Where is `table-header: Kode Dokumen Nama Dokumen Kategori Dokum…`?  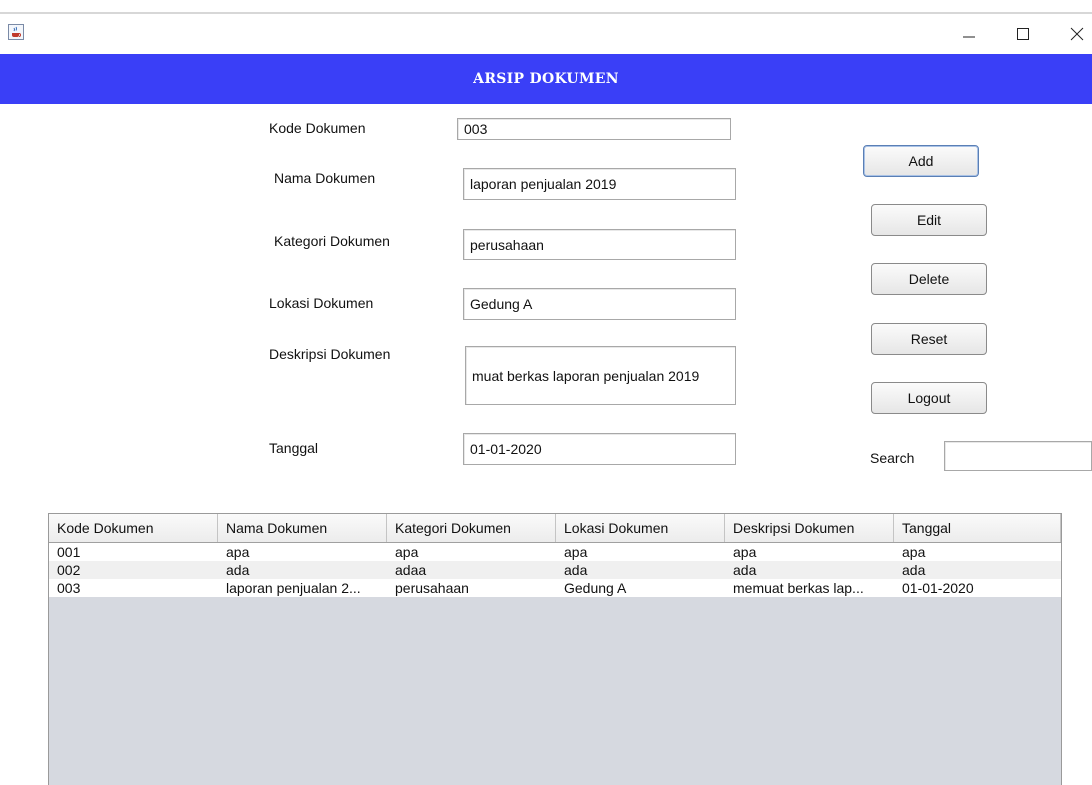
table-header: Kode Dokumen Nama Dokumen Kategori Dokum… is located at coordinates (555, 528).